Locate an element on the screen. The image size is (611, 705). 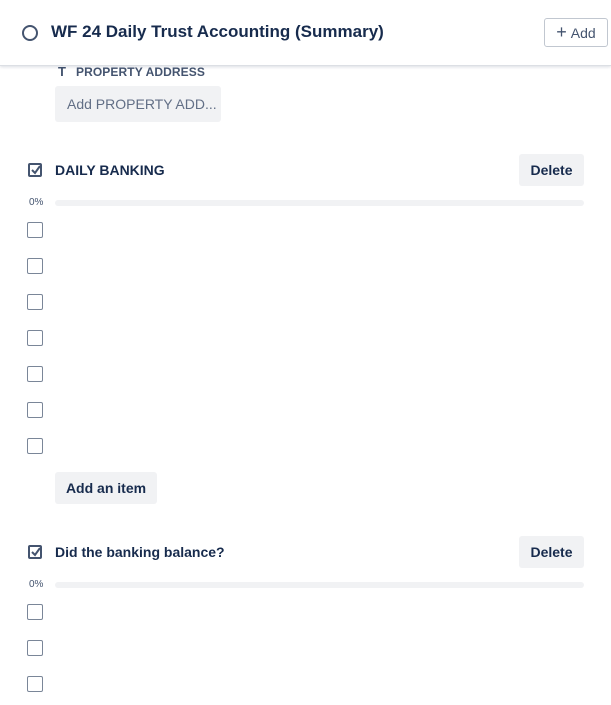
add-button: + Add is located at coordinates (576, 32).